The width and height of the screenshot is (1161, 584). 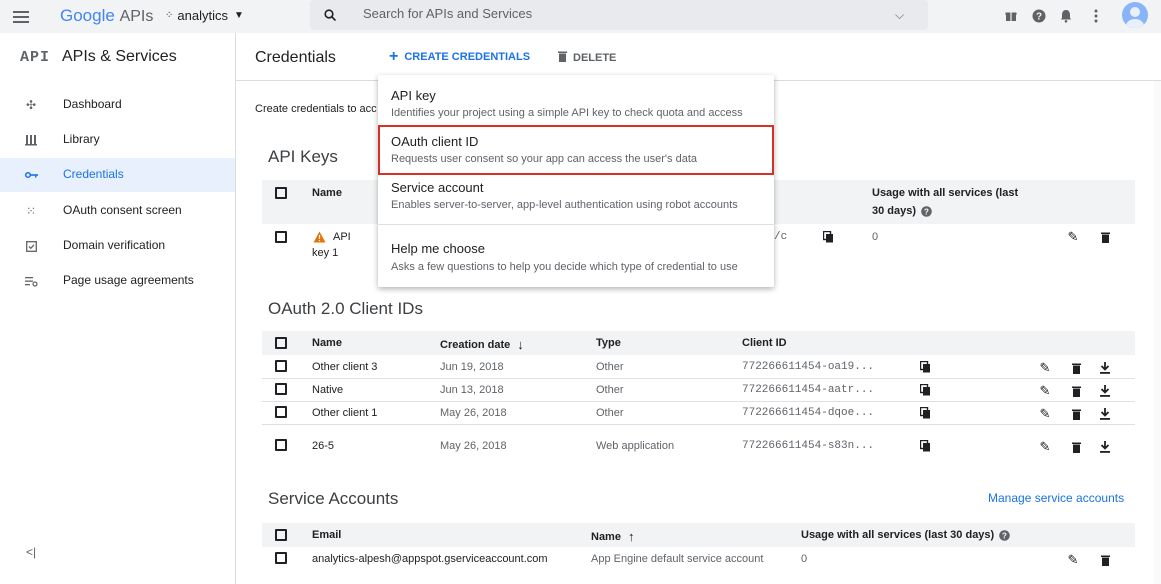 What do you see at coordinates (1011, 16) in the screenshot?
I see `gift-icon` at bounding box center [1011, 16].